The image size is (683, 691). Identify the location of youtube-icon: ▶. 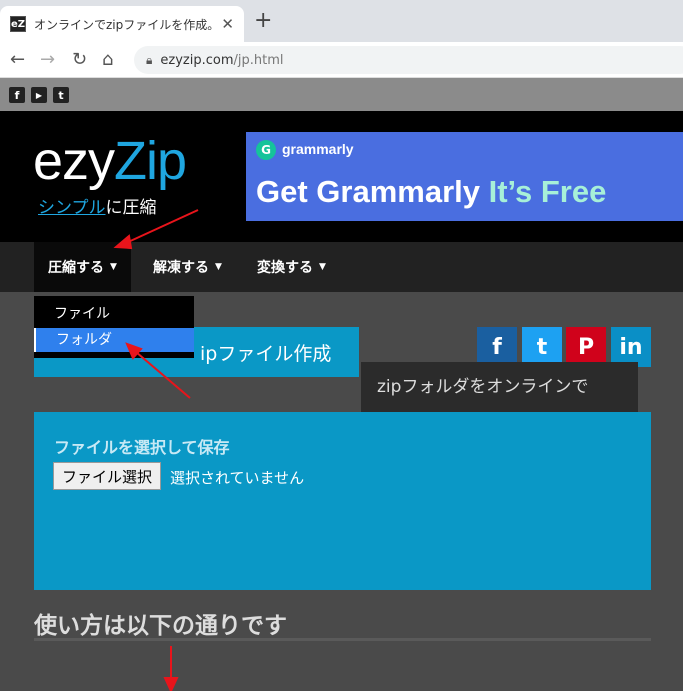
(39, 95).